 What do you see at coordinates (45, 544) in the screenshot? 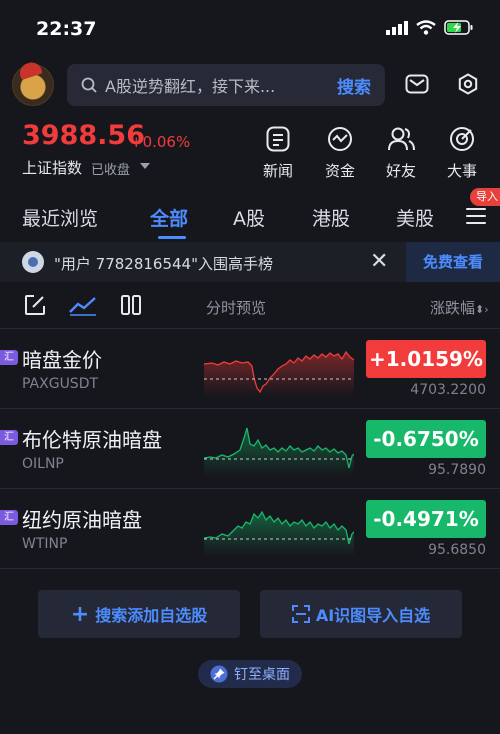
I see `instrument-code: WTINP` at bounding box center [45, 544].